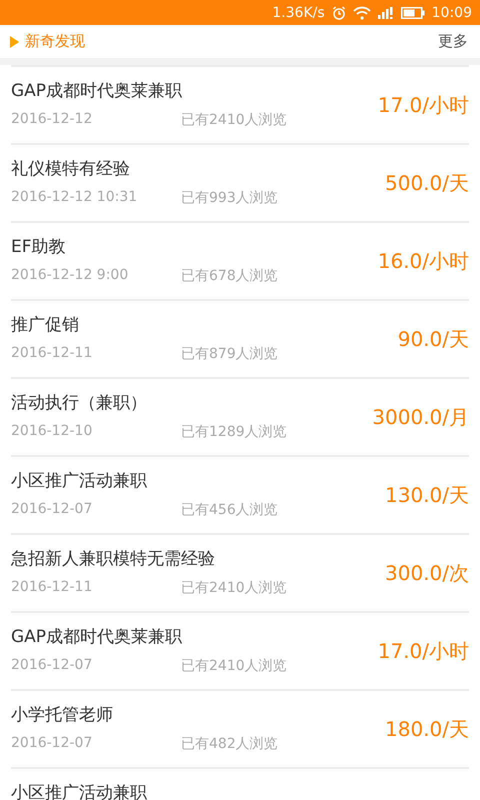 The height and width of the screenshot is (800, 480). Describe the element at coordinates (427, 495) in the screenshot. I see `job-pay: 130.0/天` at that location.